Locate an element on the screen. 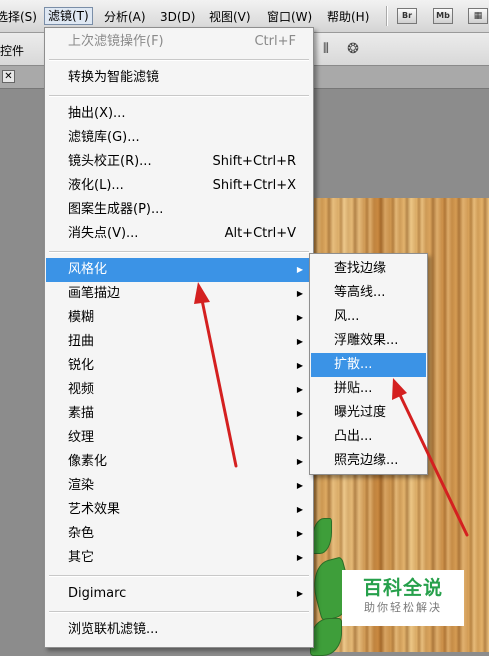 The image size is (489, 656). video-item: 视频 ▶ is located at coordinates (179, 390).